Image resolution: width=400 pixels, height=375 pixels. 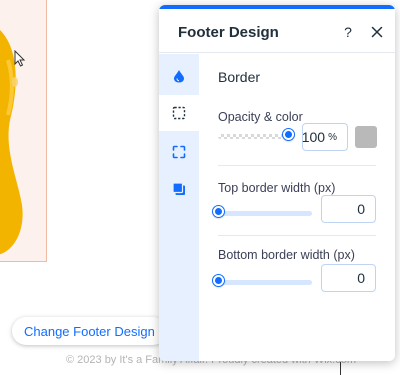 What do you see at coordinates (340, 368) in the screenshot?
I see `canvas-guide-line` at bounding box center [340, 368].